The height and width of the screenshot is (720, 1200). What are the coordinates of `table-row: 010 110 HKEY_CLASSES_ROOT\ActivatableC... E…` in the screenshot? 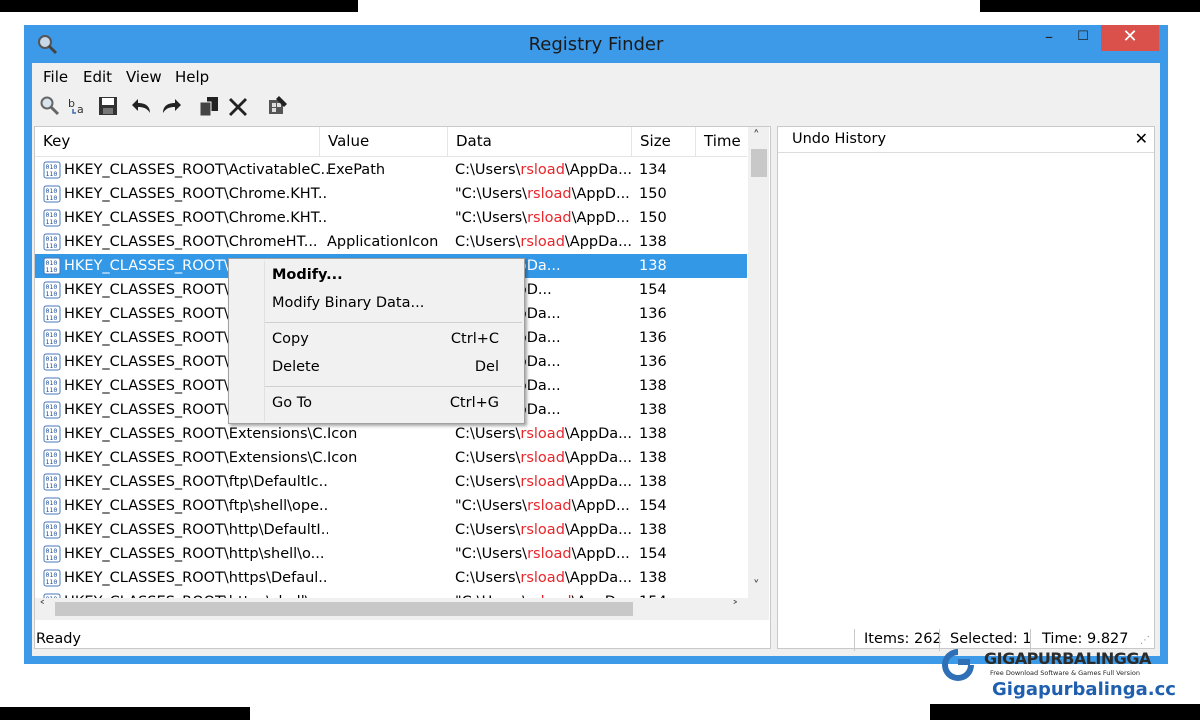 It's located at (391, 170).